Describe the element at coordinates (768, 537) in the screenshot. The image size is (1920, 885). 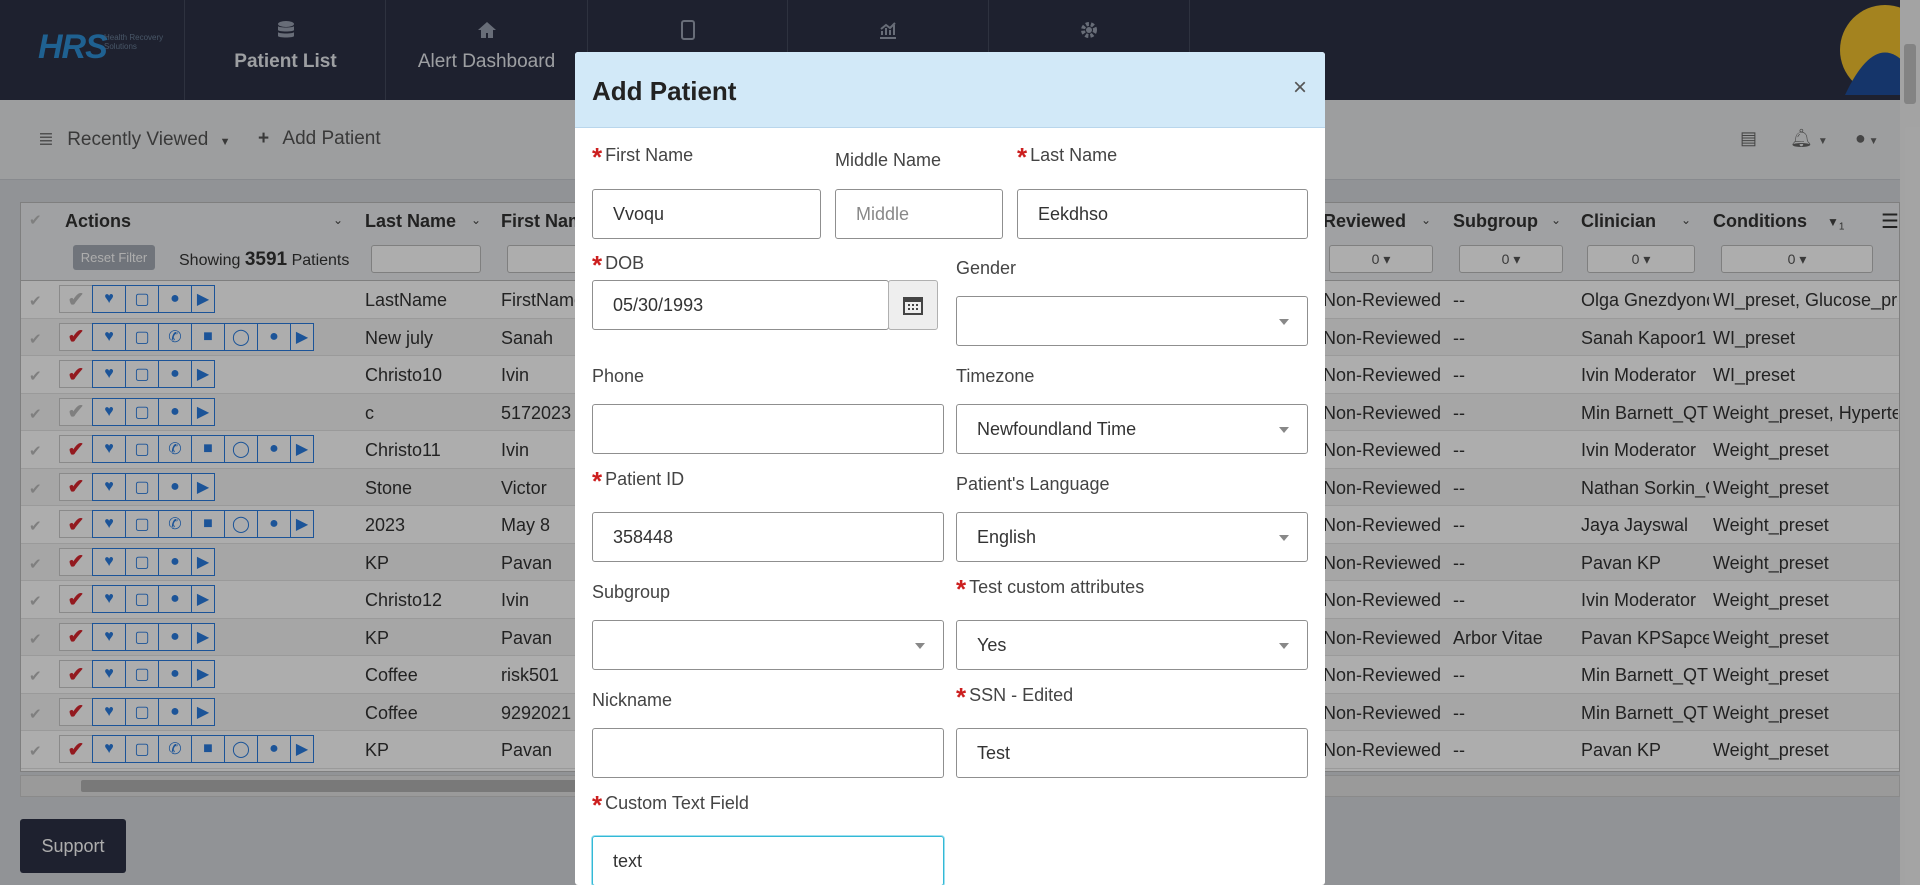
I see `patient-id-input: 358448` at that location.